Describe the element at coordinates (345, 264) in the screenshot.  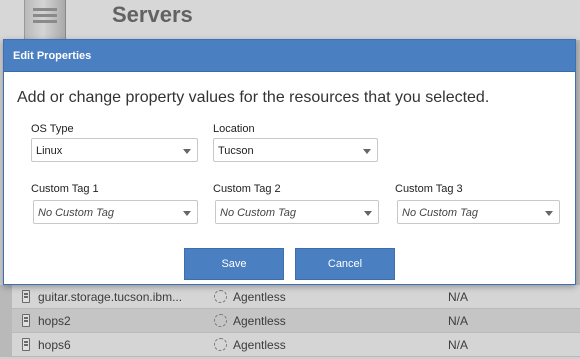
I see `cancel-button: Cancel` at that location.